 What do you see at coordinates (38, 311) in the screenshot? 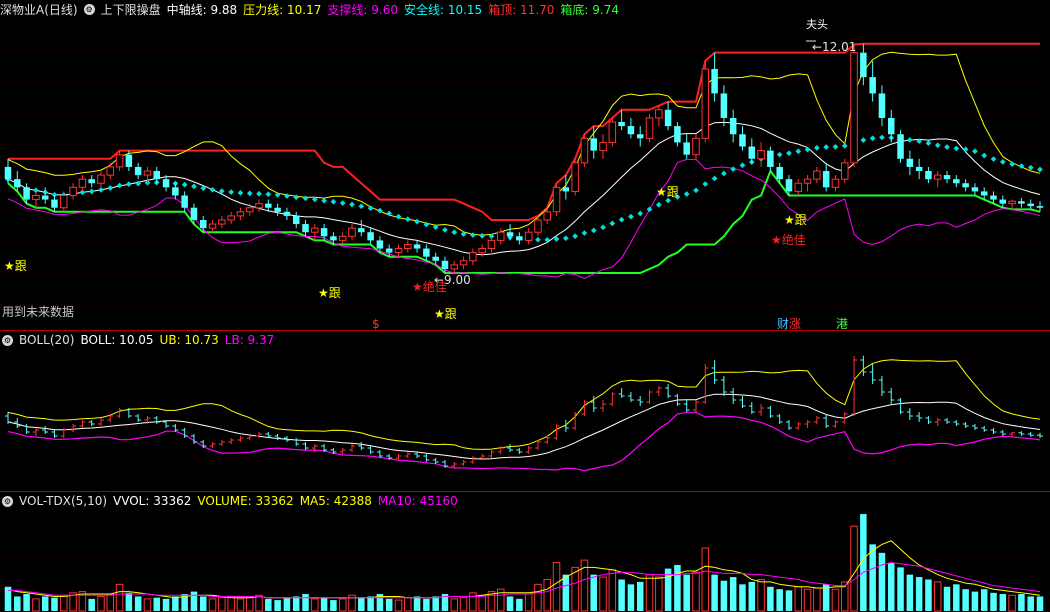
I see `future-data-notice: 用到未来数据` at bounding box center [38, 311].